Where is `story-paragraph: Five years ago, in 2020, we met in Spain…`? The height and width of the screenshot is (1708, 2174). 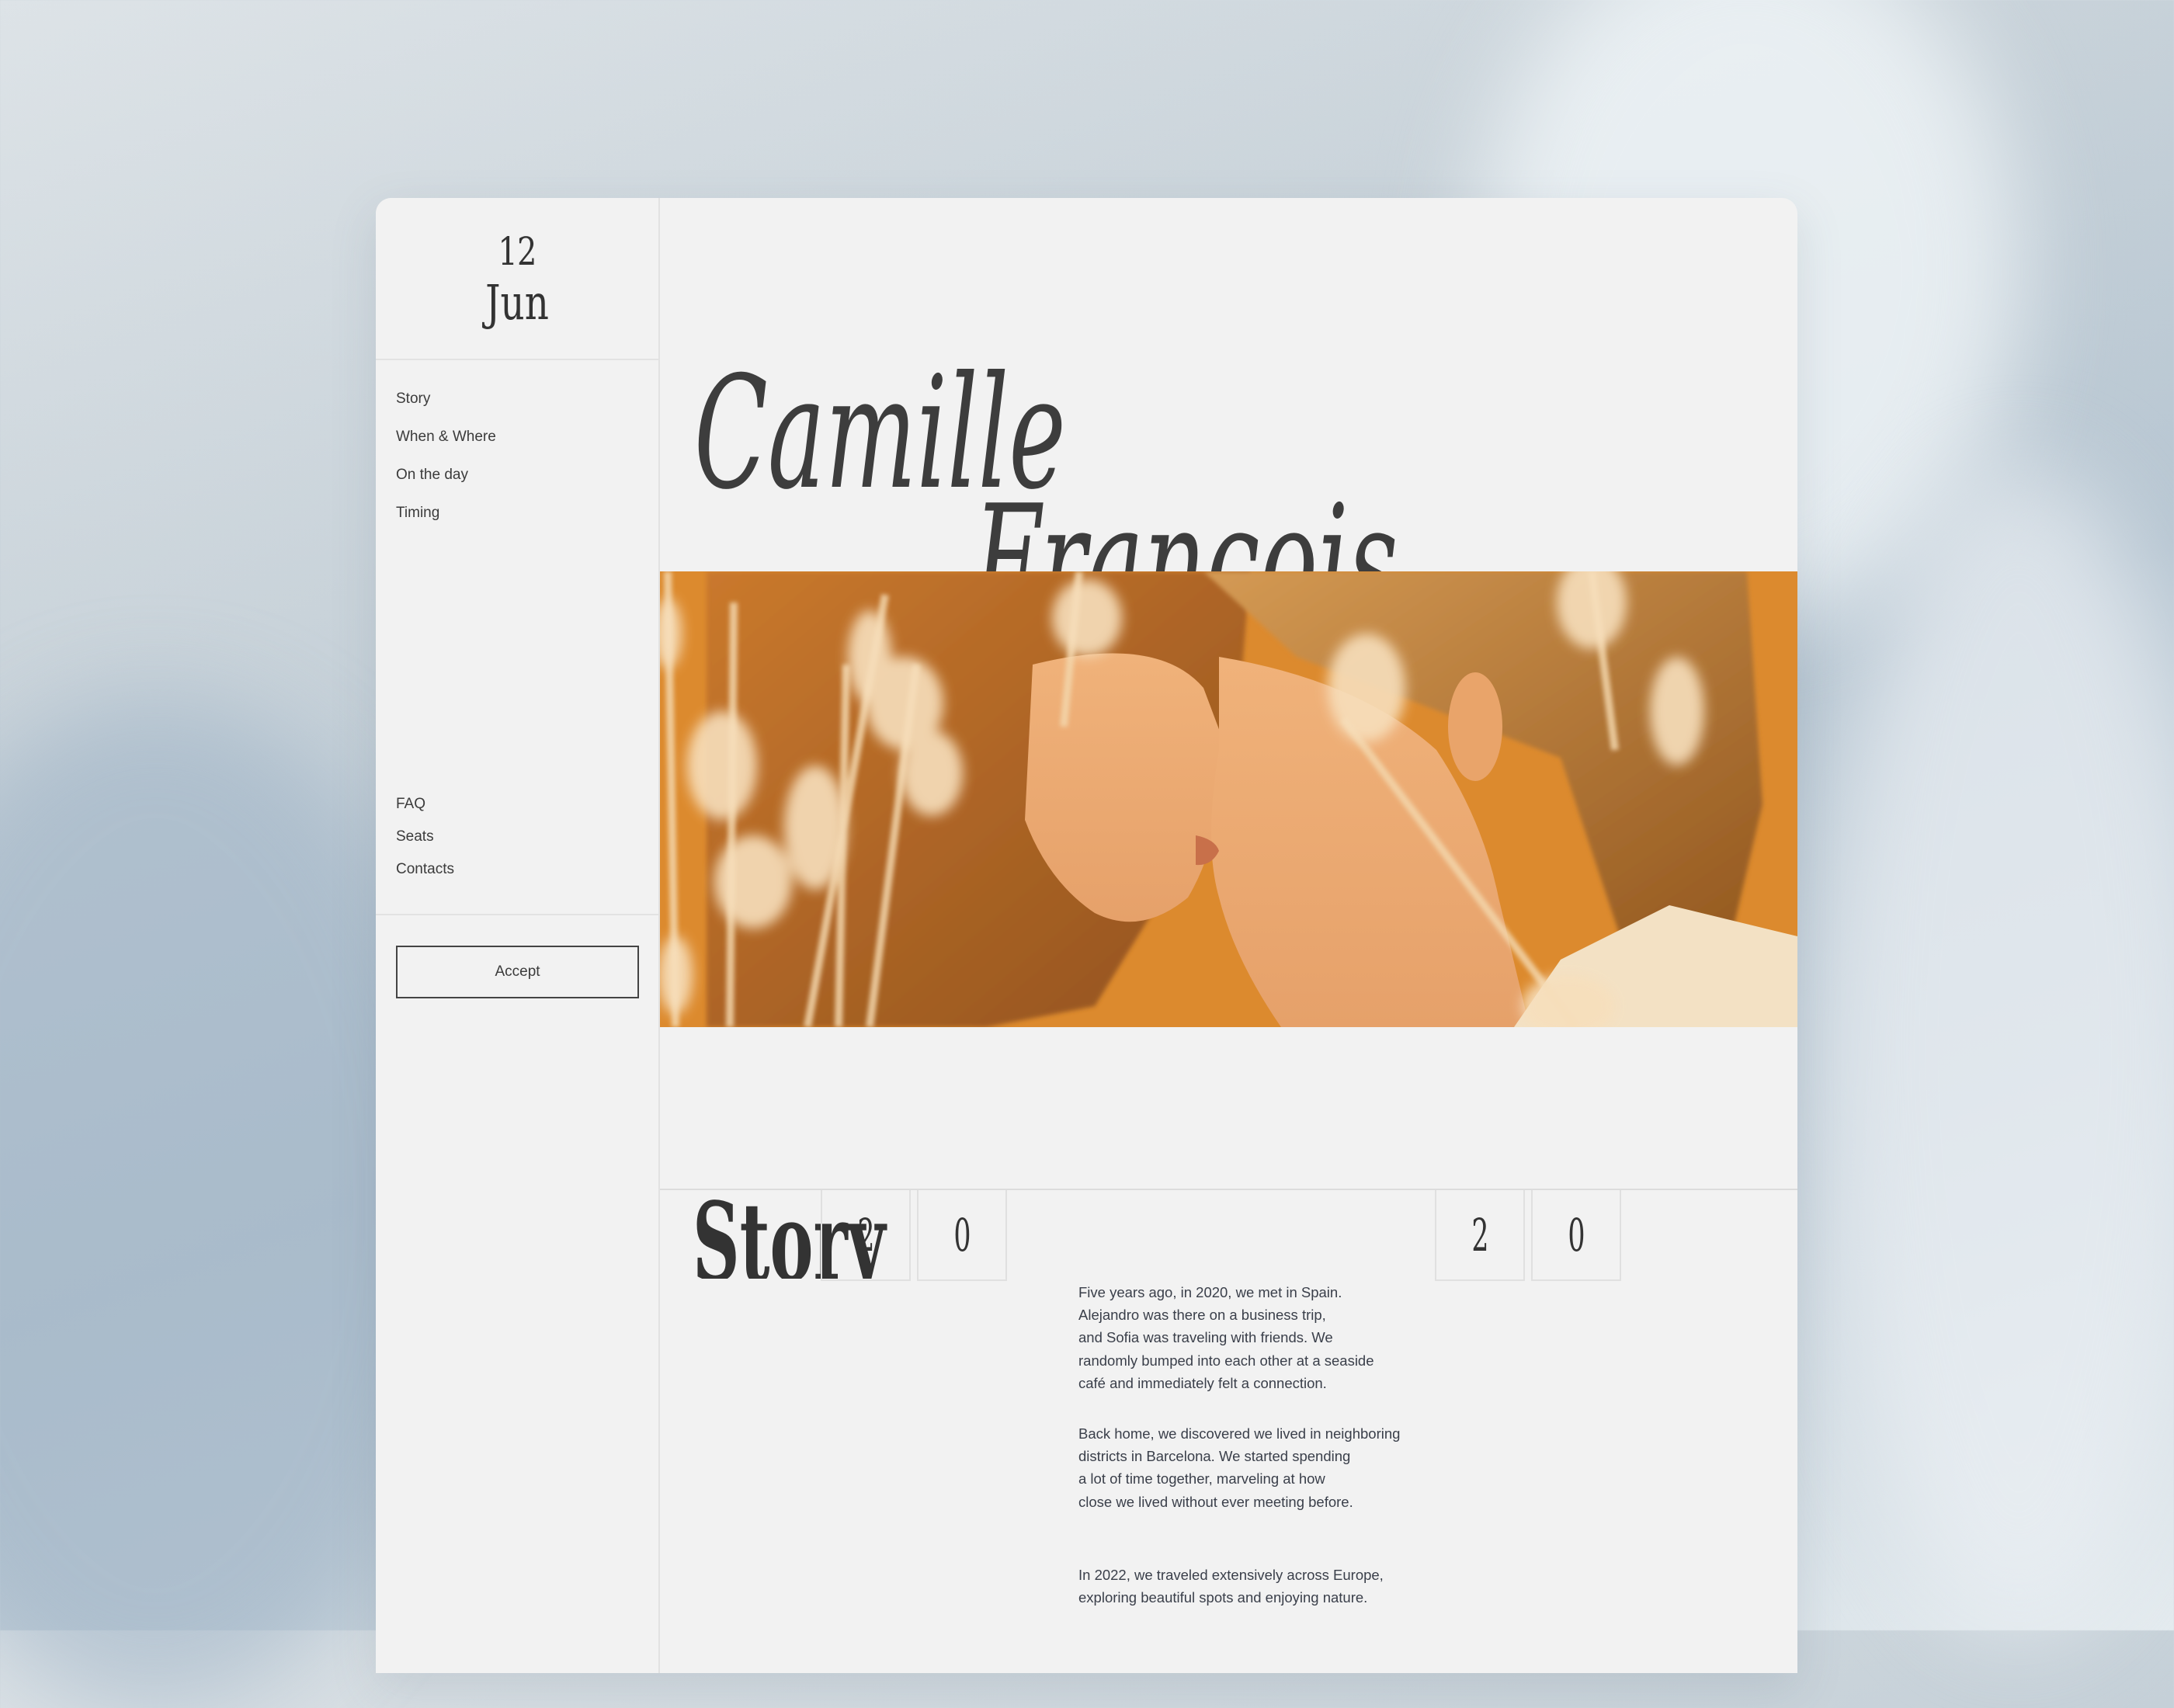
story-paragraph: Five years ago, in 2020, we met in Spain… is located at coordinates (1226, 1337).